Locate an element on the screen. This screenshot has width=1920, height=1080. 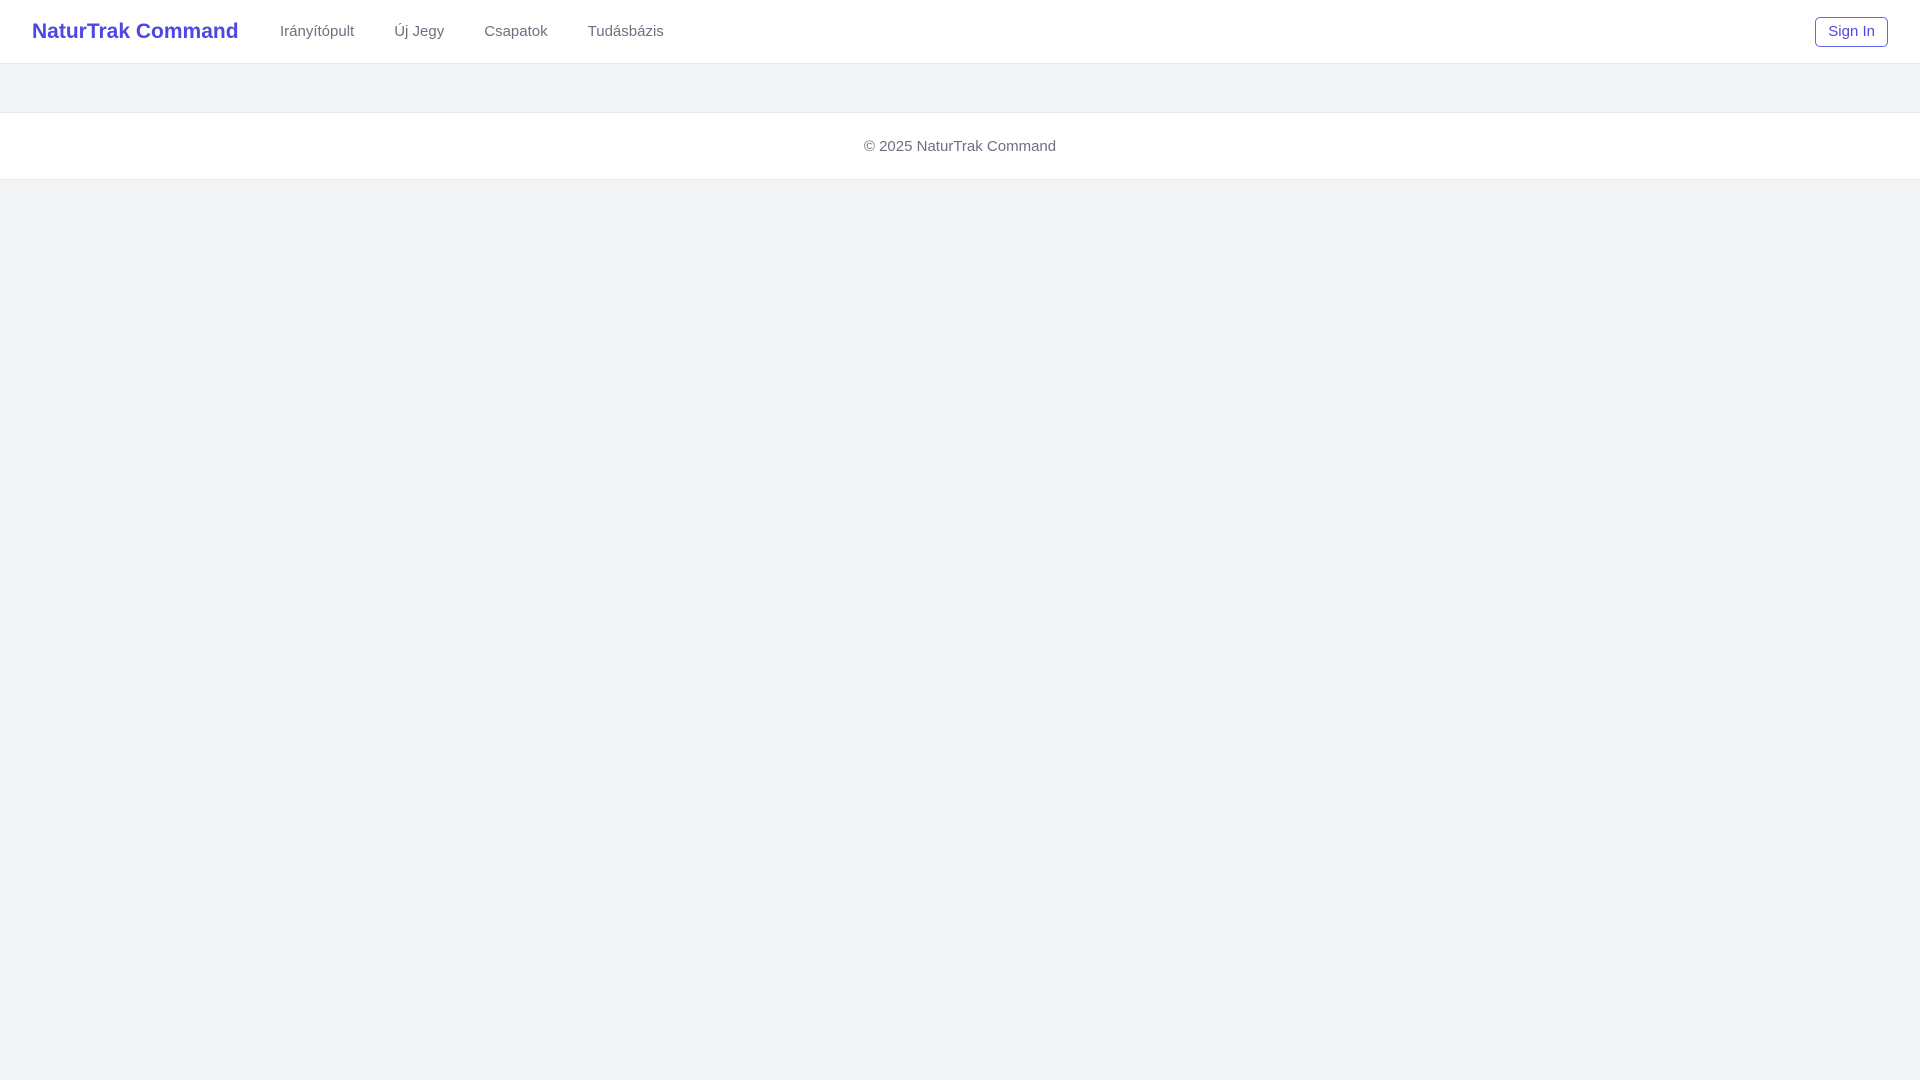
page-footer: © 2025 NaturTrak Command is located at coordinates (960, 146).